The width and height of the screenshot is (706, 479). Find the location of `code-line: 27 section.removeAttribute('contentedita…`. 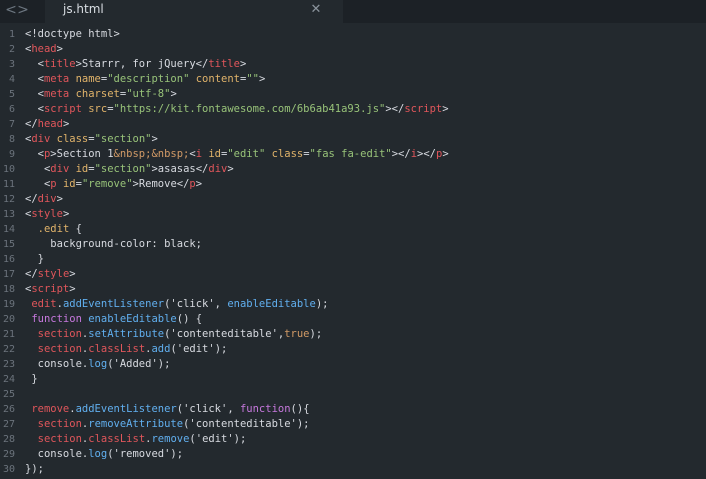

code-line: 27 section.removeAttribute('contentedita… is located at coordinates (353, 424).